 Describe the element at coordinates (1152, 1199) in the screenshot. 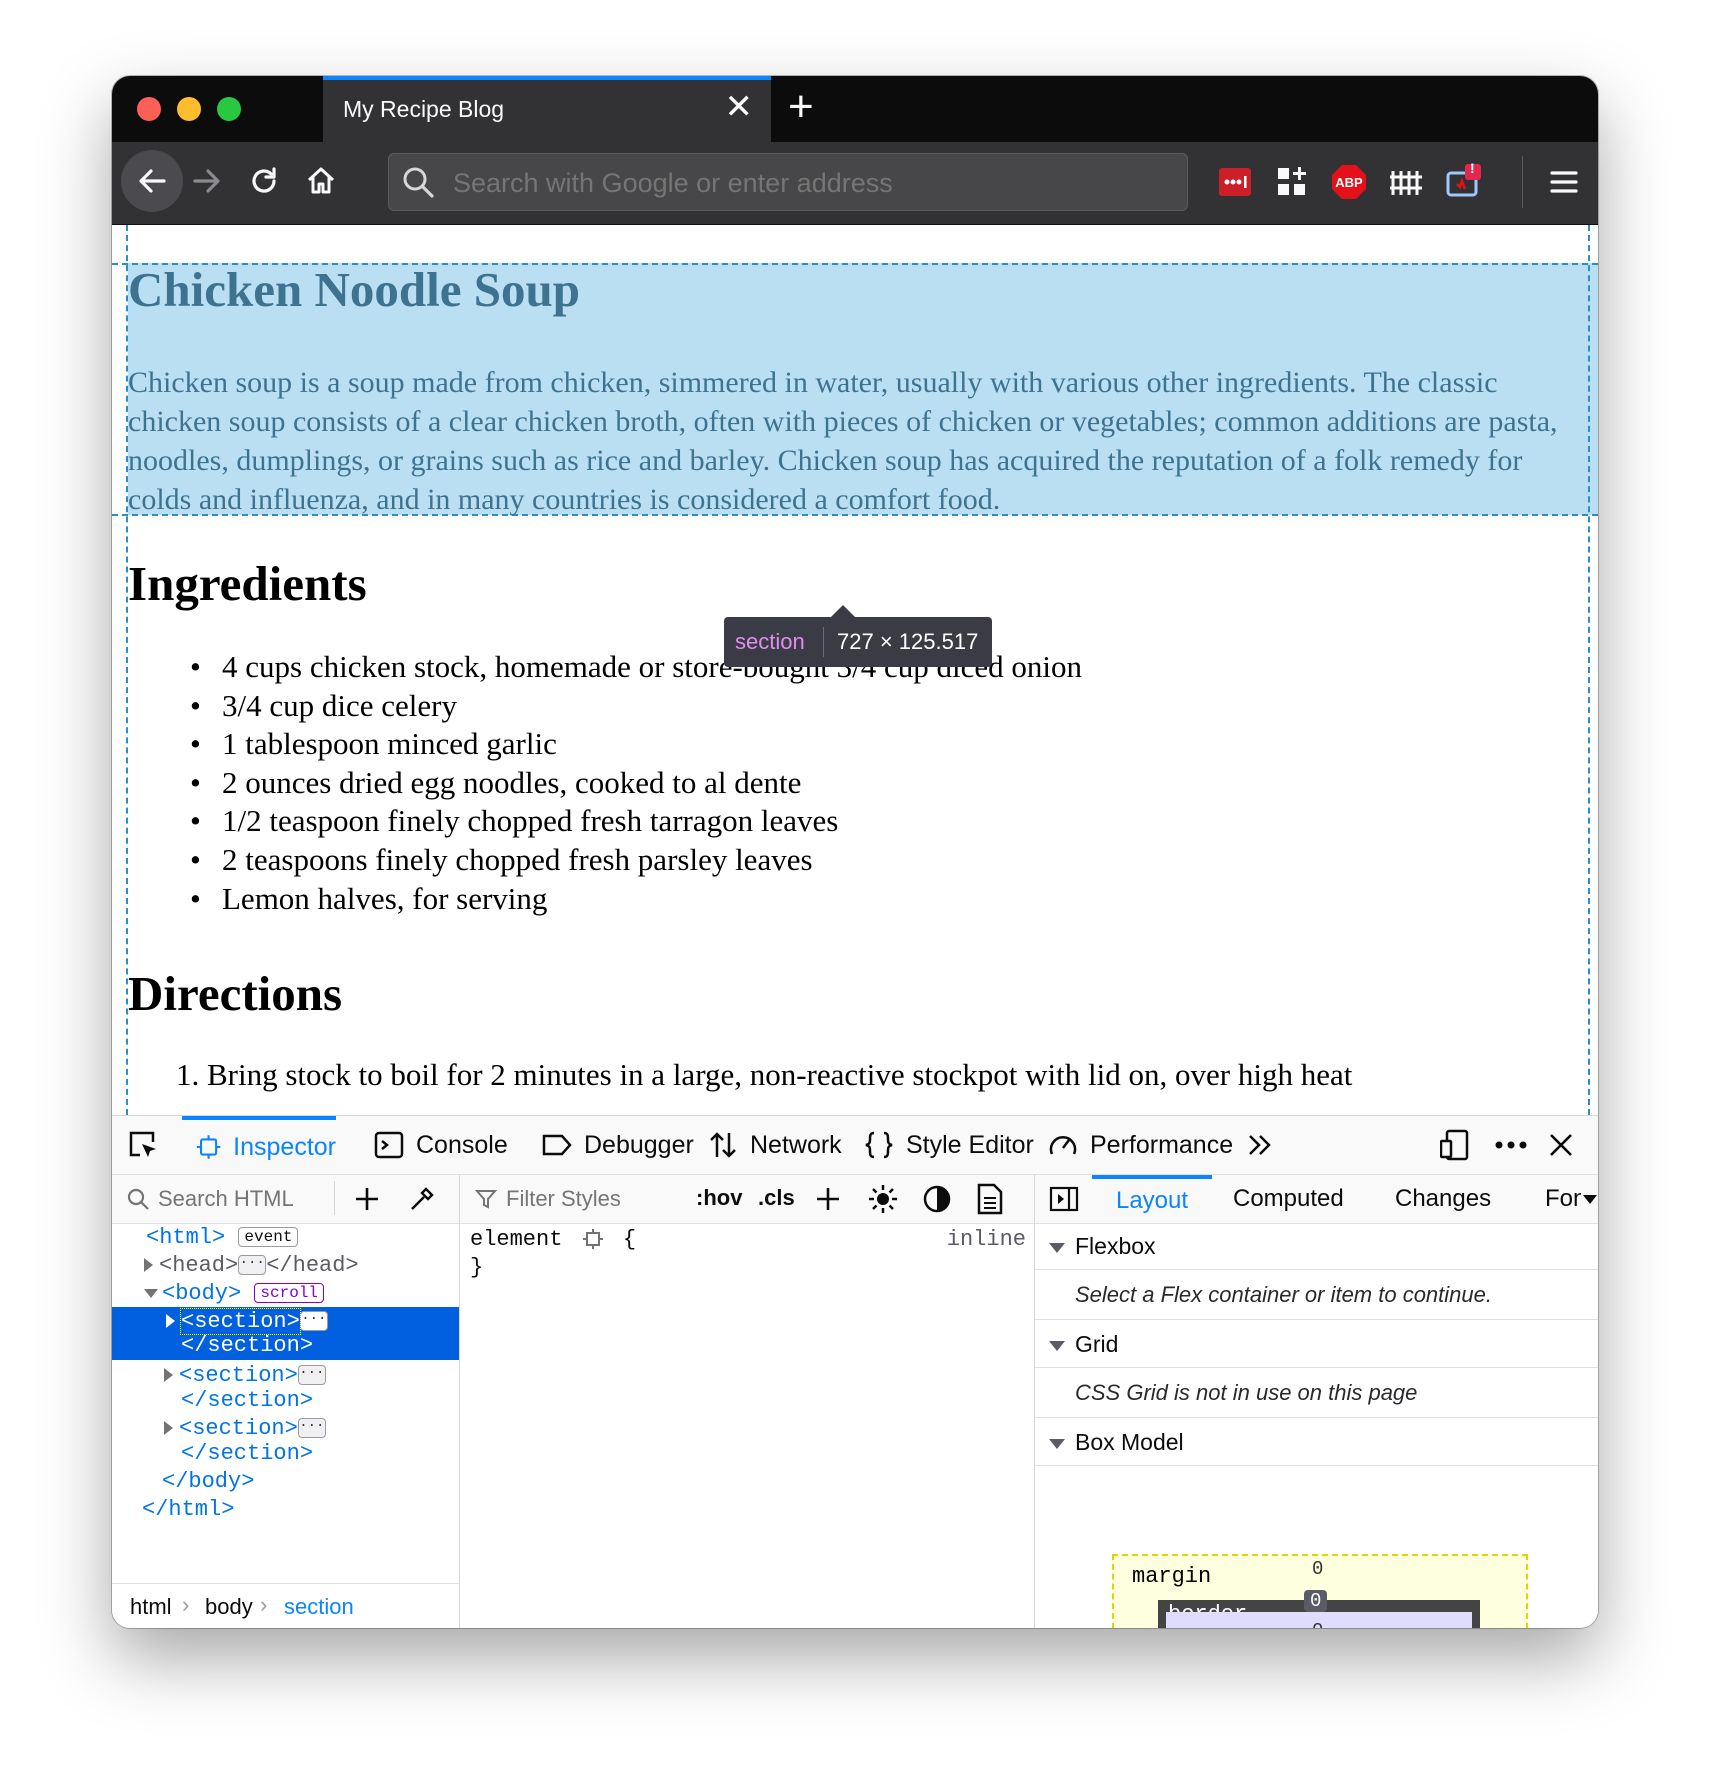

I see `tab-layout: Layout` at that location.